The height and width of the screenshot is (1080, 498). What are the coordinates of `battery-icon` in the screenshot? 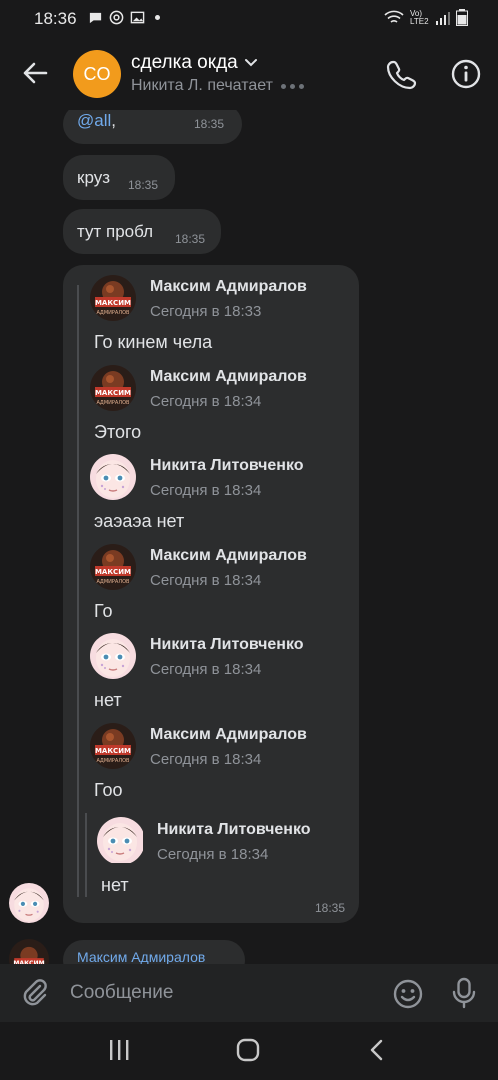 It's located at (462, 17).